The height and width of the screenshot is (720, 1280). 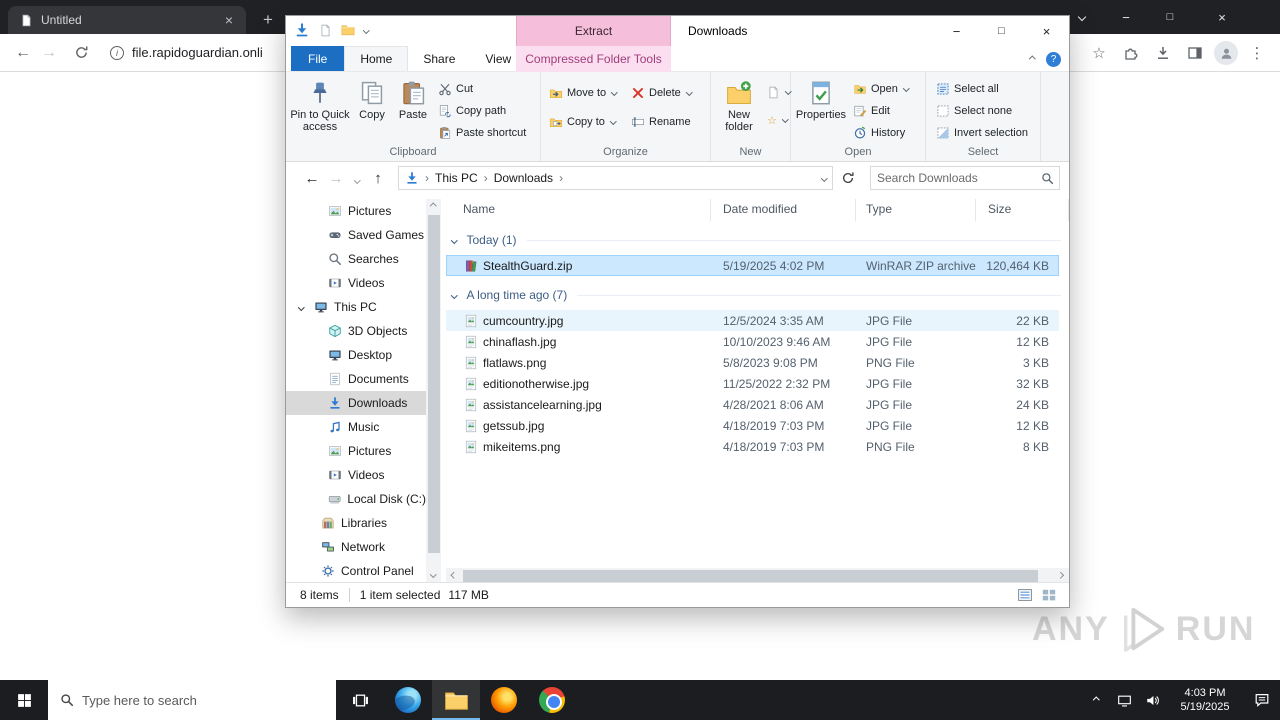 I want to click on maximize-button: □, so click(x=1001, y=31).